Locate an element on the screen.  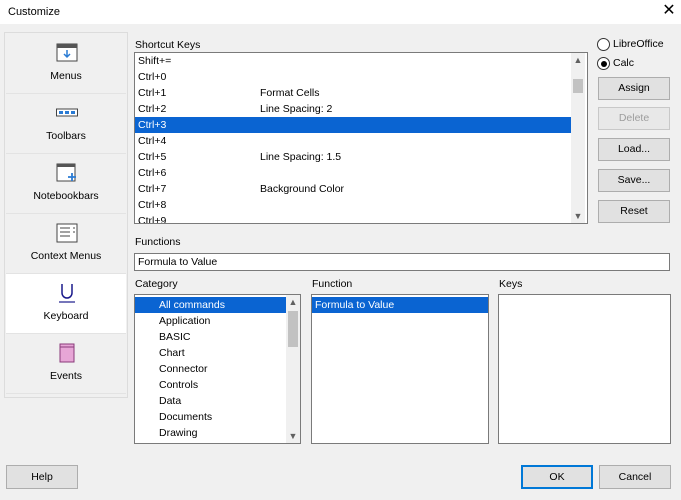
sidebar-item-context-menus: Context Menus is located at coordinates (66, 244).